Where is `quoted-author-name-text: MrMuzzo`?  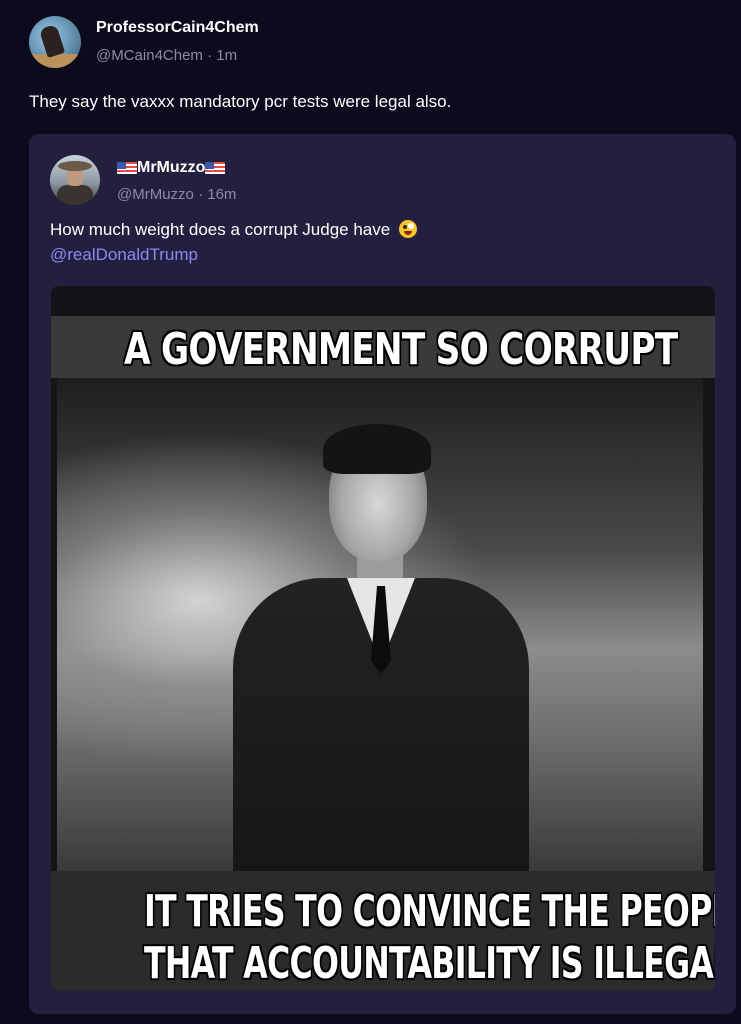 quoted-author-name-text: MrMuzzo is located at coordinates (171, 167).